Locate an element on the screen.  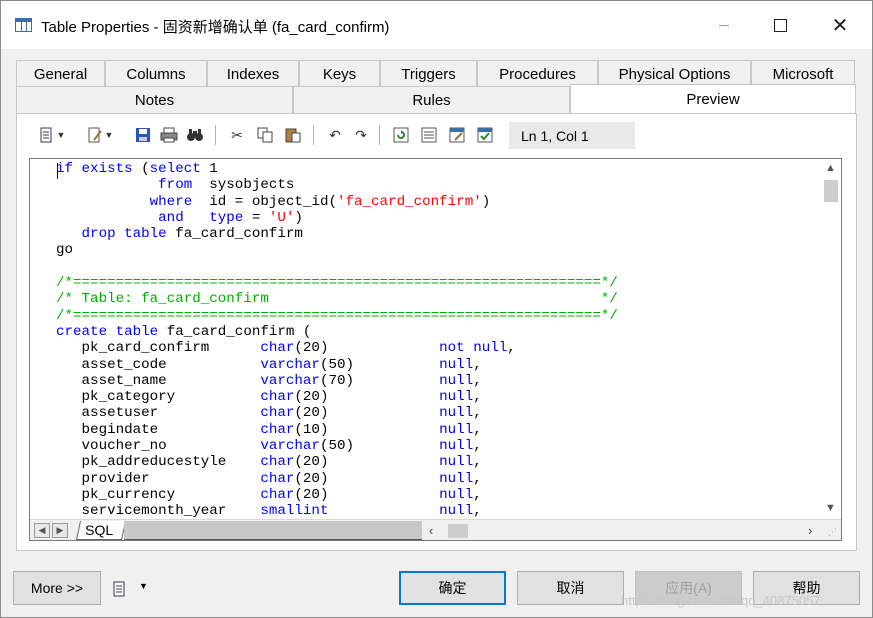
vertical-scroll-thumb is located at coordinates (831, 191).